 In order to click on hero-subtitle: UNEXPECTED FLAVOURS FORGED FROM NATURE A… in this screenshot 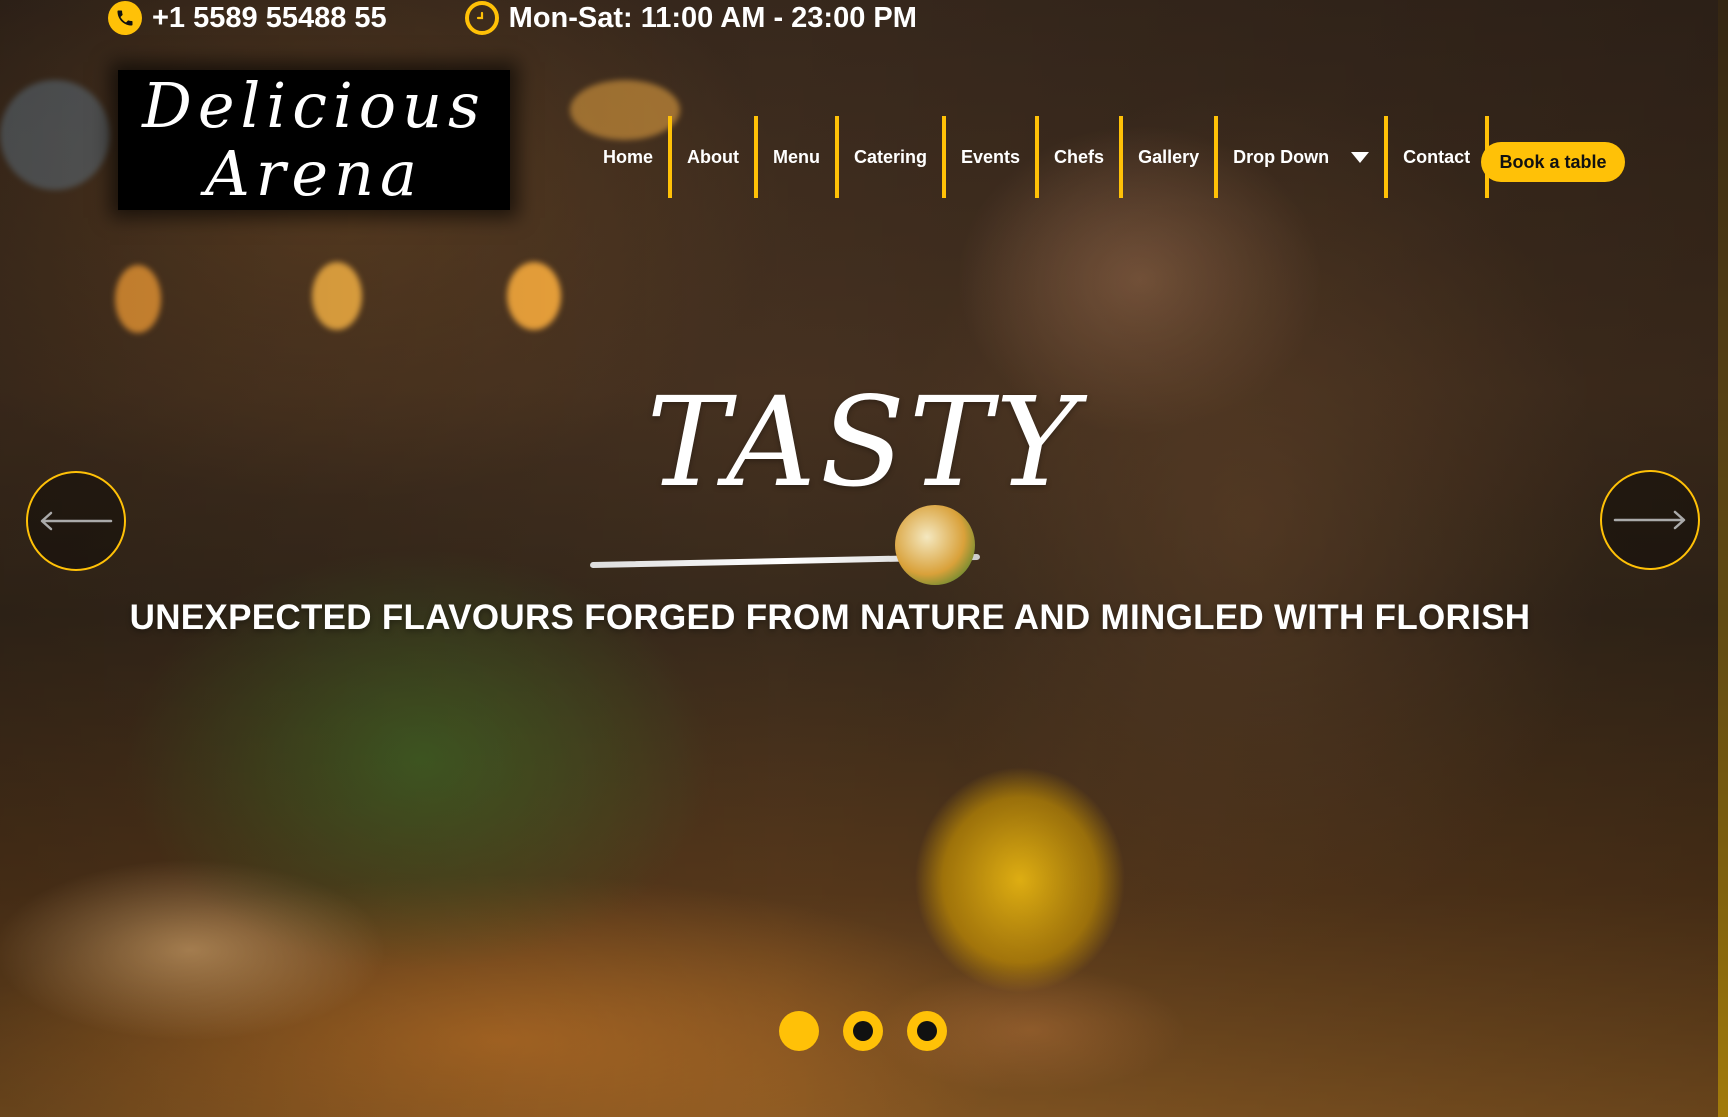, I will do `click(830, 617)`.